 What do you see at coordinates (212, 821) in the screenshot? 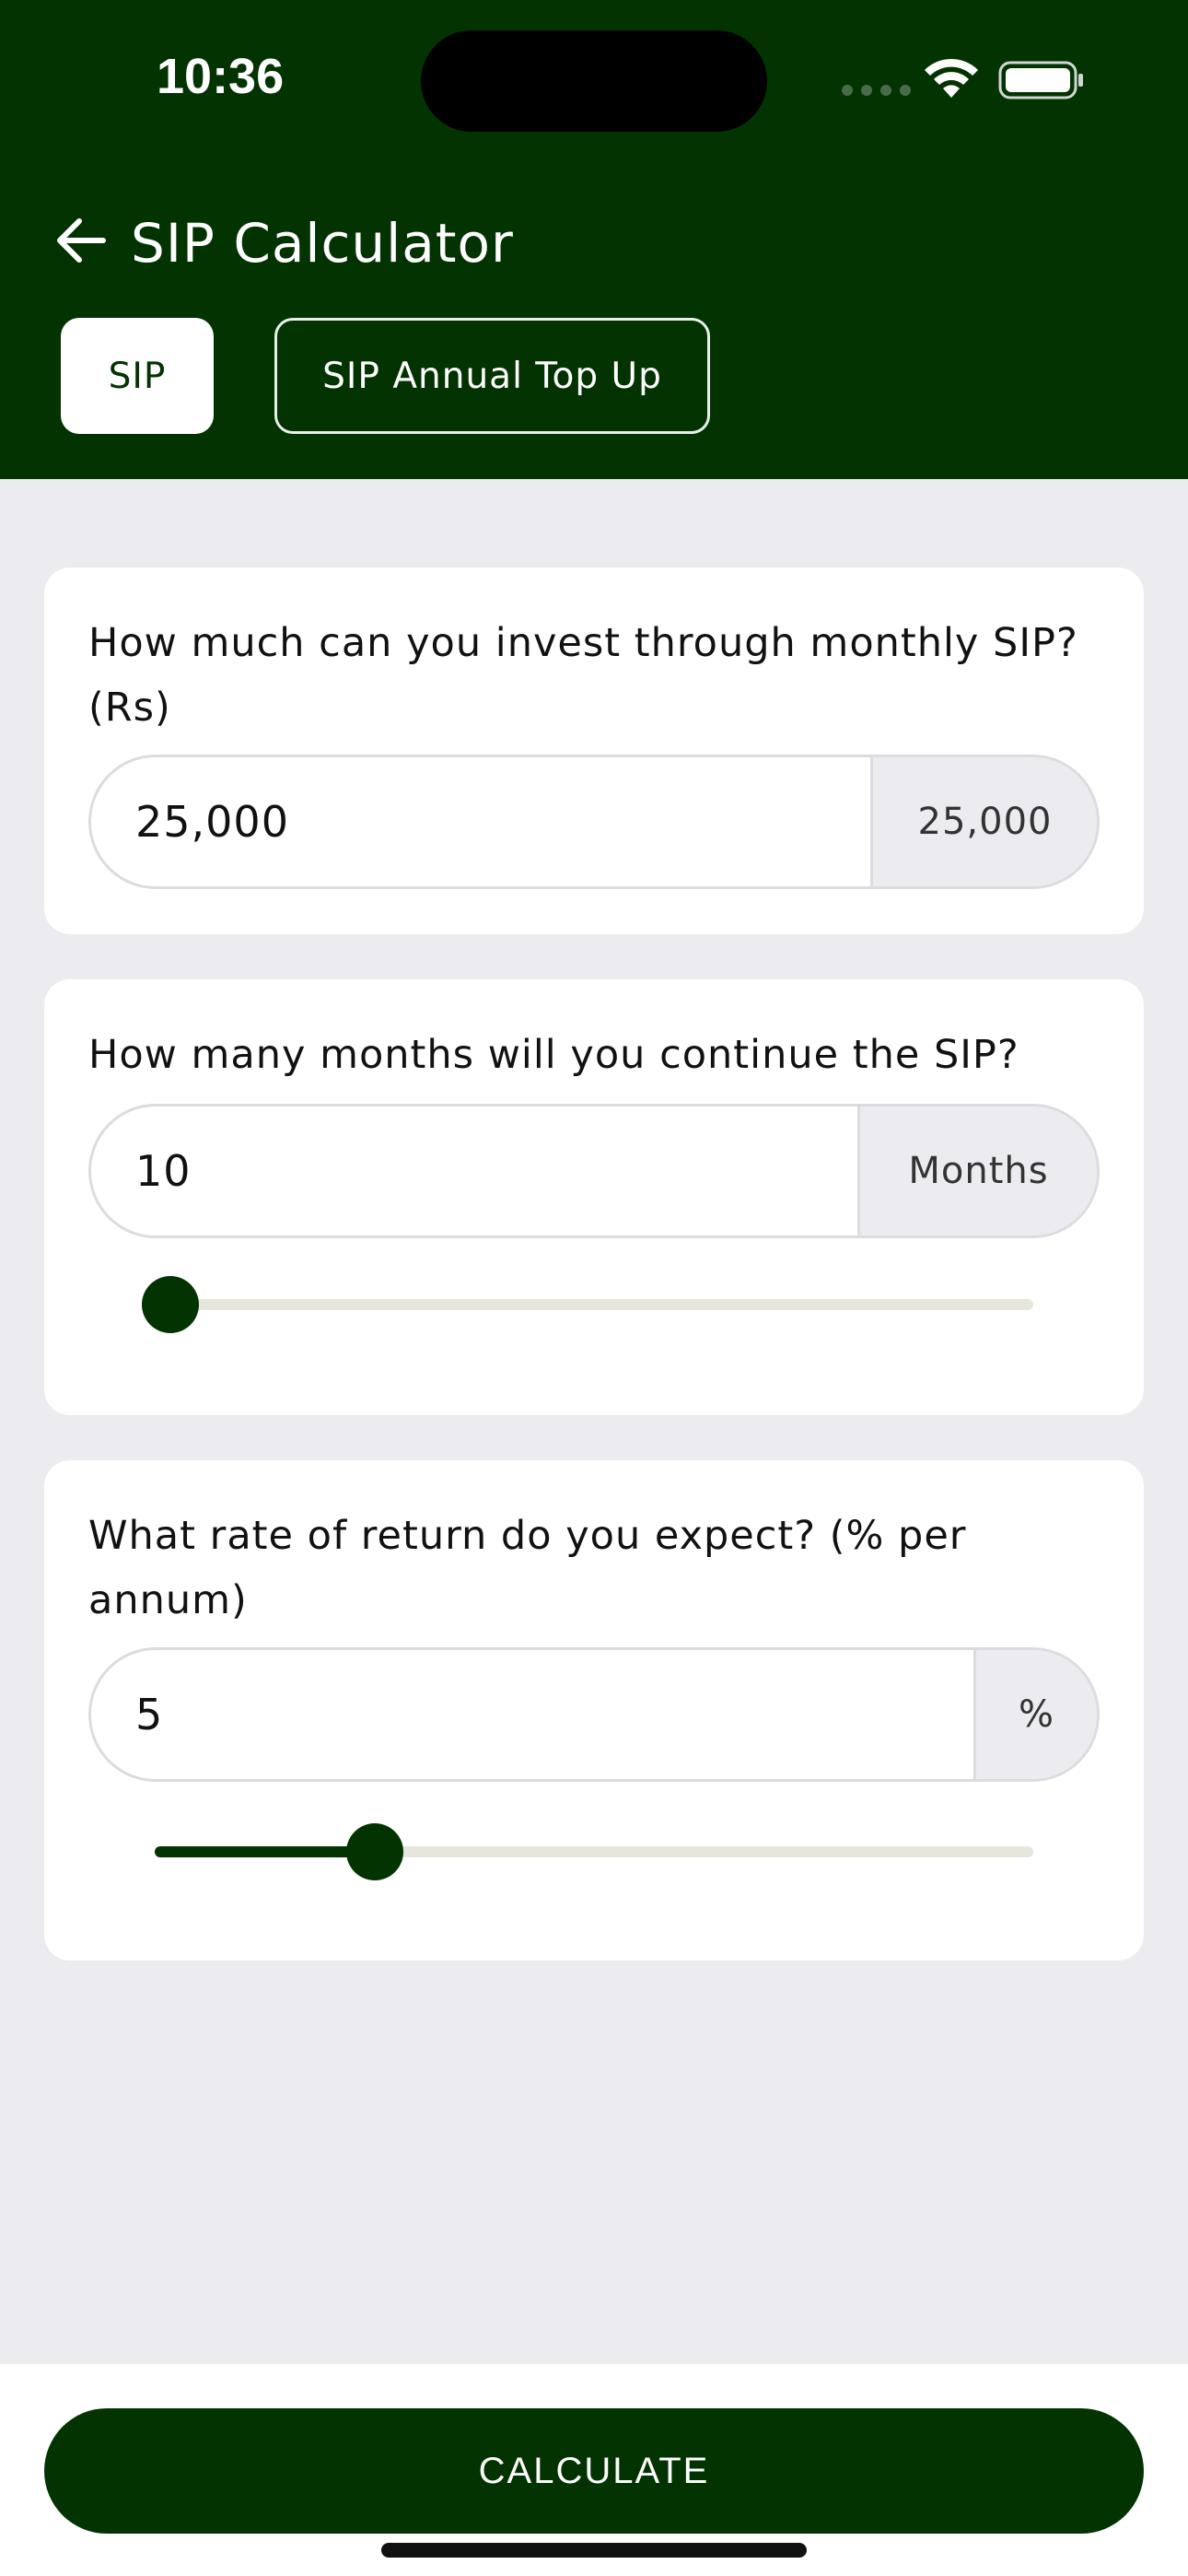
I see `investment-input: 25,000` at bounding box center [212, 821].